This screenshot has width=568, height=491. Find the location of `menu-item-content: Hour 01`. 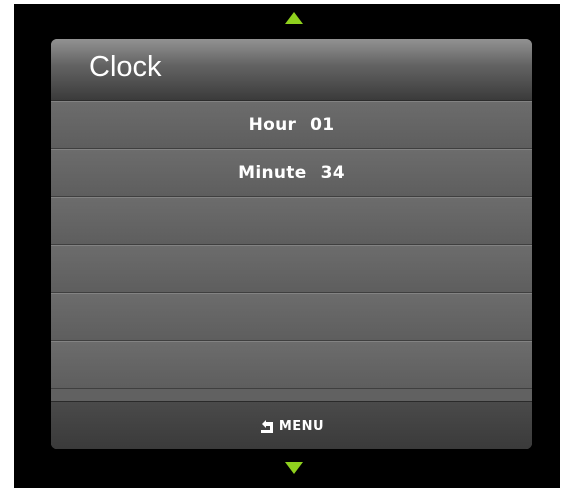

menu-item-content: Hour 01 is located at coordinates (292, 125).